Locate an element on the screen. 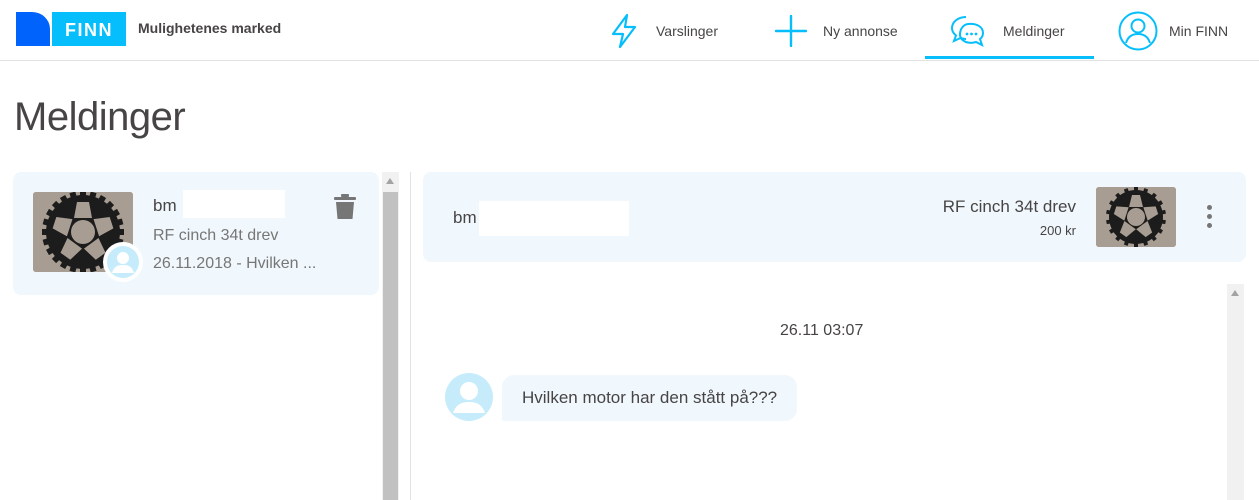  chainring-image is located at coordinates (1136, 217).